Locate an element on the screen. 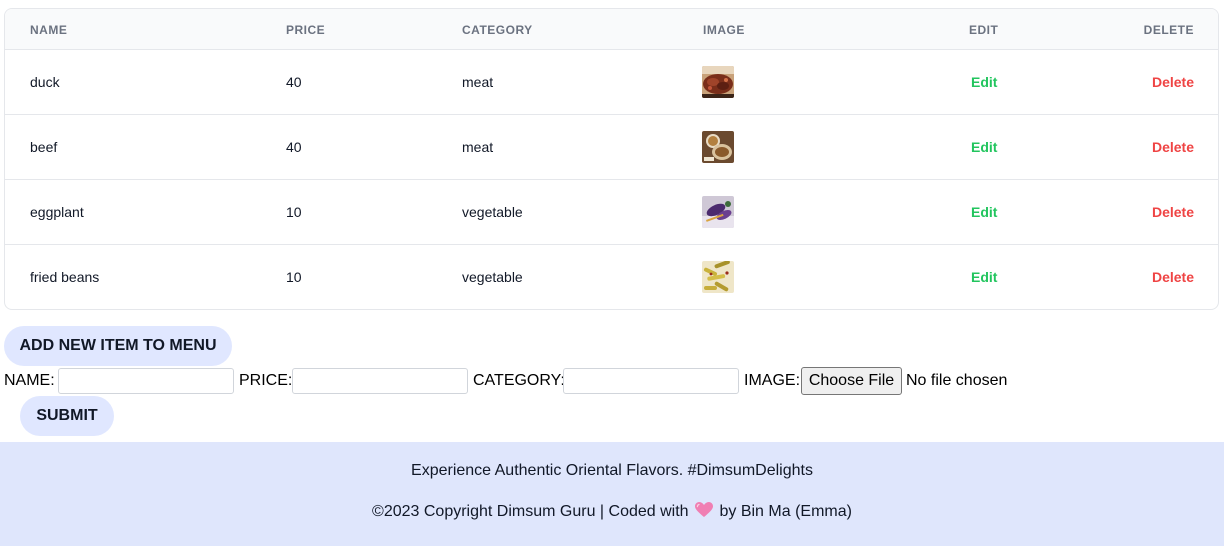  choose-file-button: Choose File is located at coordinates (851, 381).